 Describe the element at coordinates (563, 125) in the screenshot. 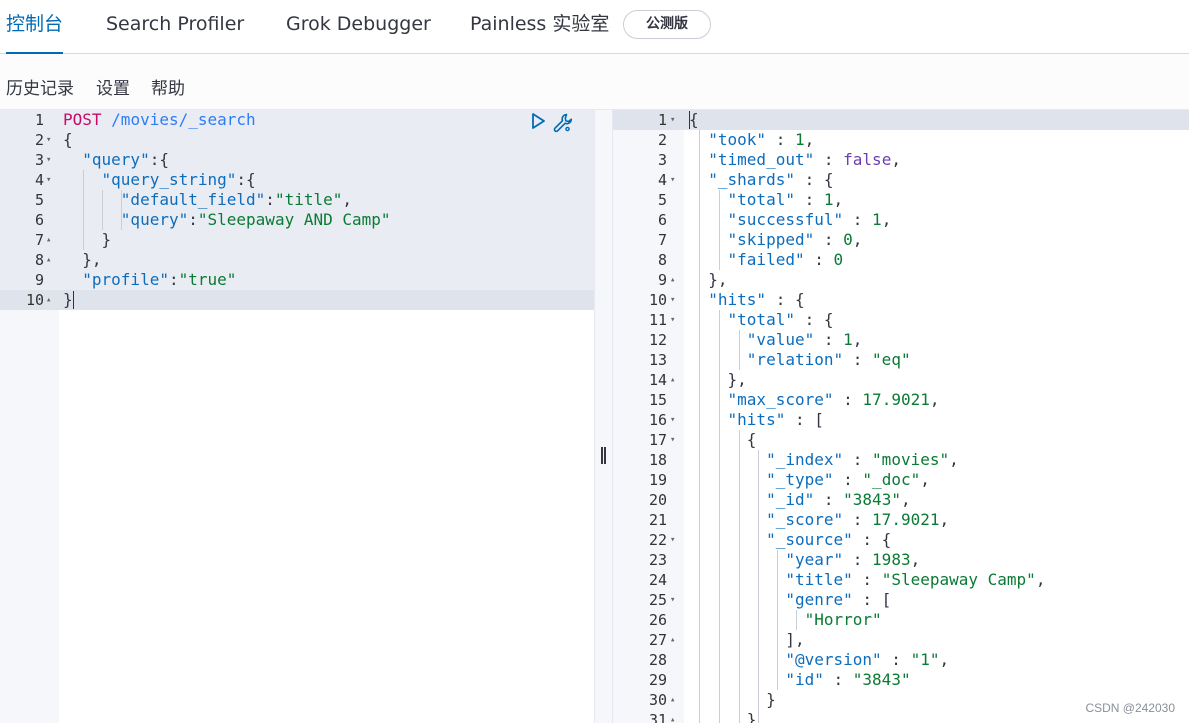

I see `wrench-icon` at that location.